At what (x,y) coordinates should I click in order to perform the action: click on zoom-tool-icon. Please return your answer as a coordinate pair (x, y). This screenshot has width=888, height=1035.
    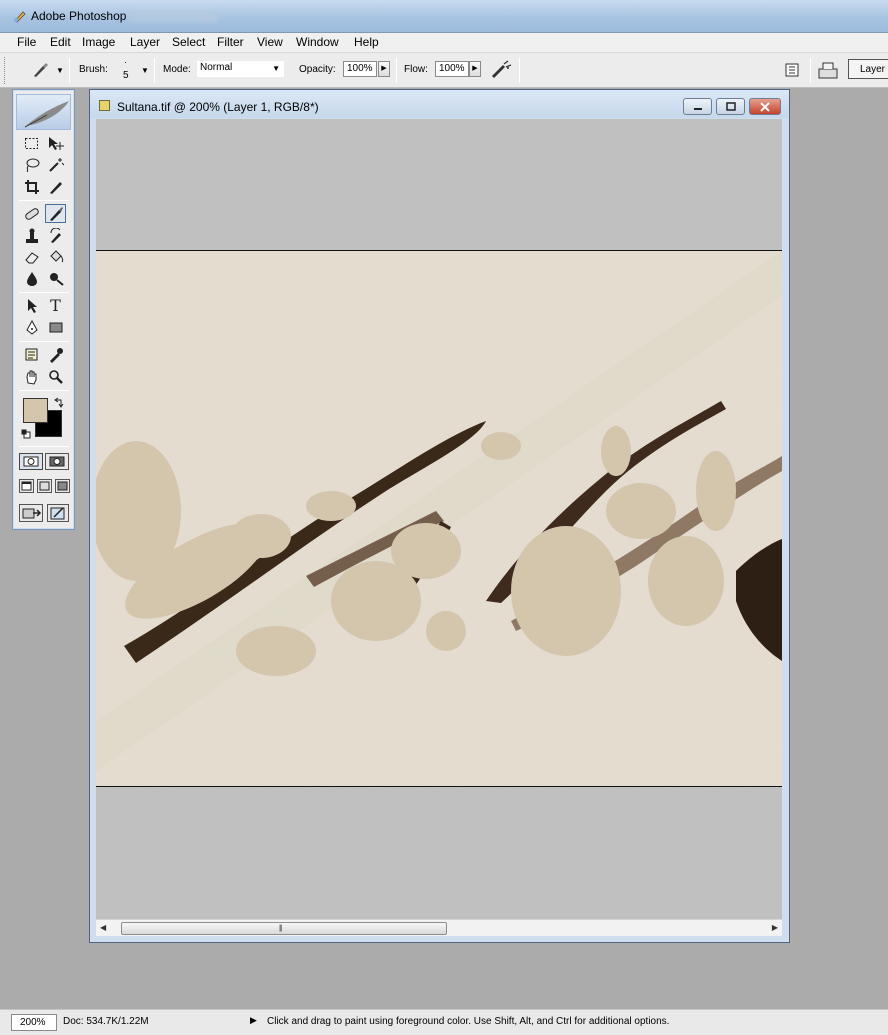
    Looking at the image, I should click on (55, 376).